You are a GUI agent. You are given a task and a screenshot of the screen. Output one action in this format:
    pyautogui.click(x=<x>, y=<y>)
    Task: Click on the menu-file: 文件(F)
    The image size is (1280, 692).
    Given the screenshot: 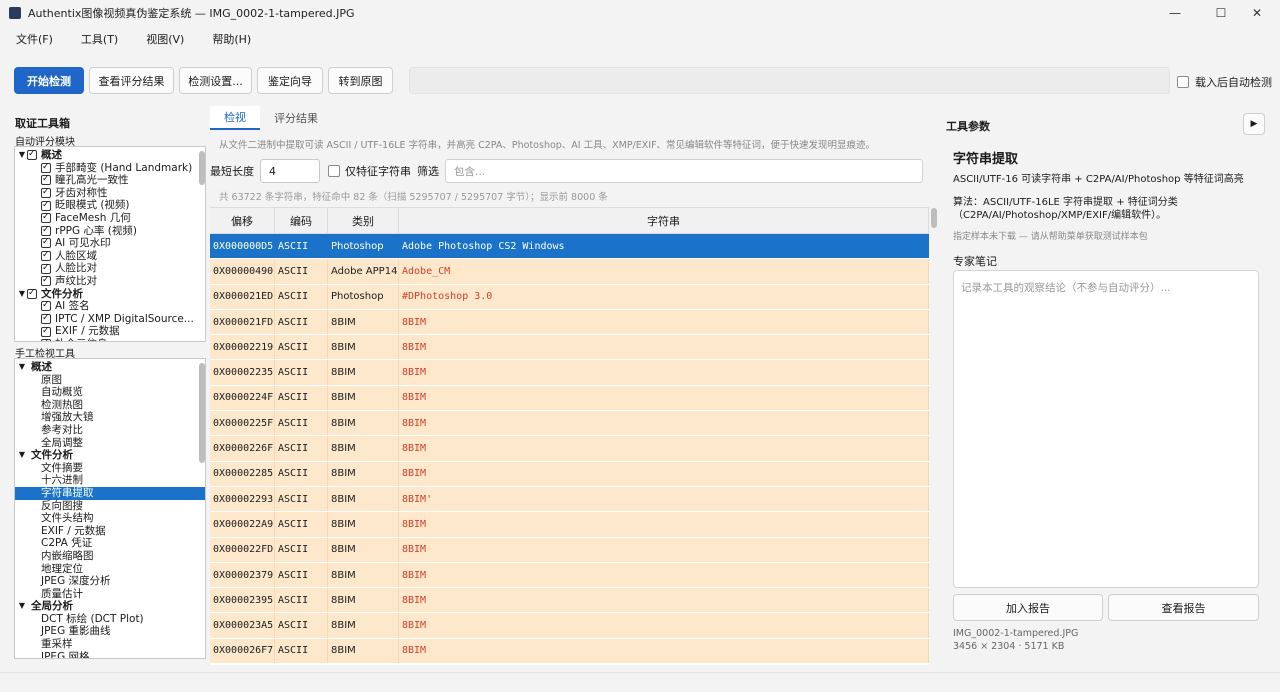 What is the action you would take?
    pyautogui.click(x=34, y=39)
    